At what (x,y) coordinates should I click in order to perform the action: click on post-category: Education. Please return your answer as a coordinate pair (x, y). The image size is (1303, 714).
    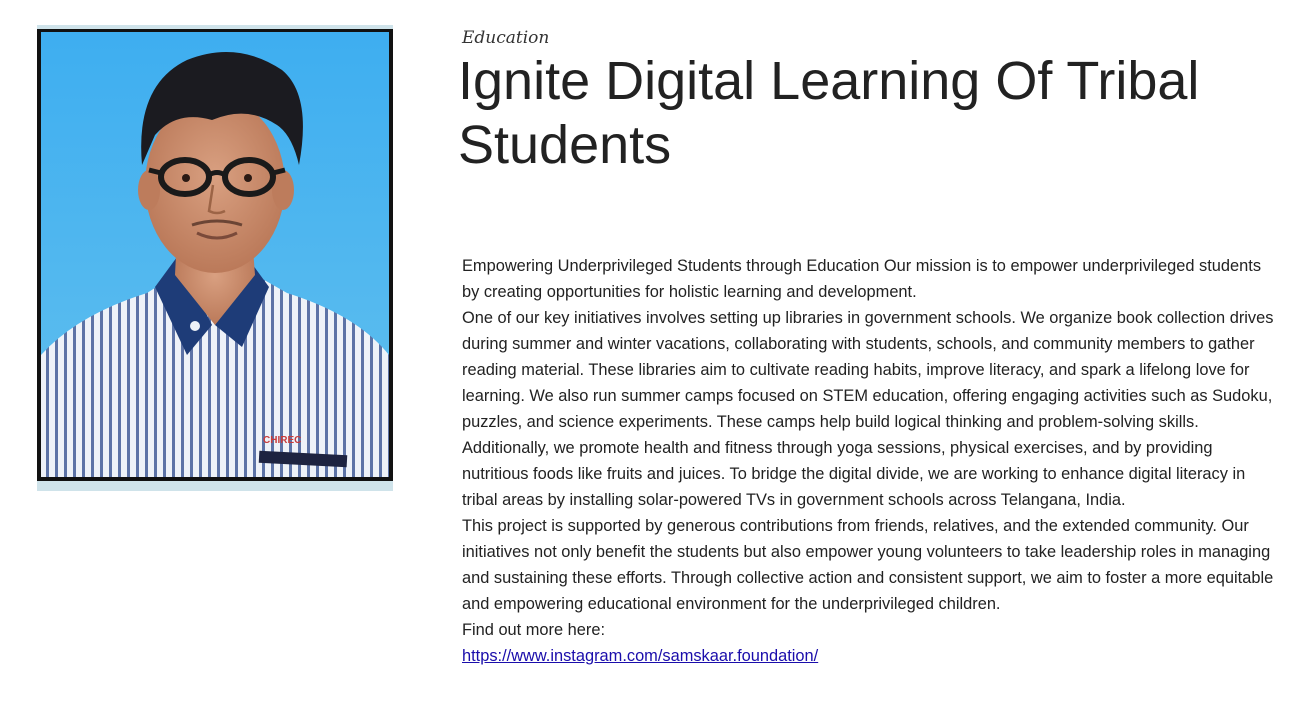
    Looking at the image, I should click on (506, 38).